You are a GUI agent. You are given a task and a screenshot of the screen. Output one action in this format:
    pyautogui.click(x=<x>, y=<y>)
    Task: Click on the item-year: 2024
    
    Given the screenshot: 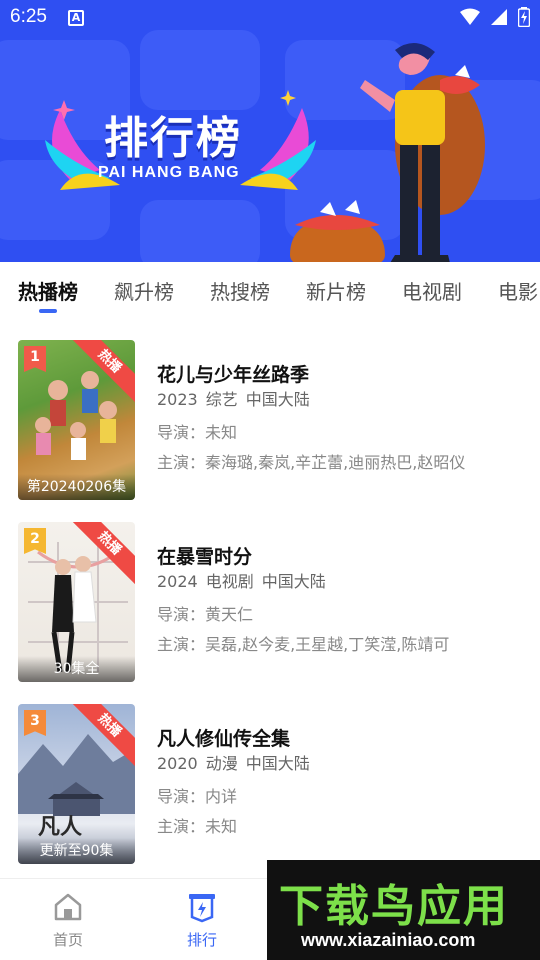 What is the action you would take?
    pyautogui.click(x=177, y=581)
    